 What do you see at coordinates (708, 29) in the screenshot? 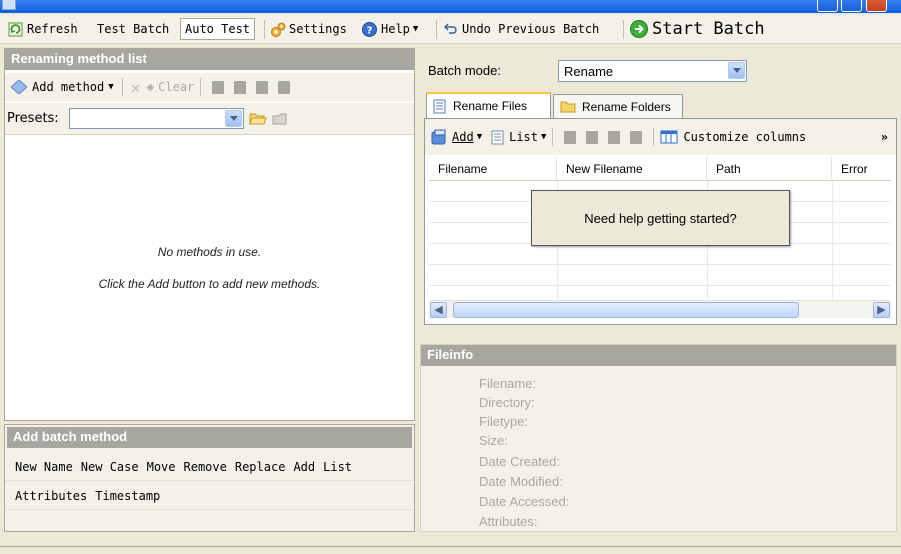
I see `start-batch-label: Start Batch` at bounding box center [708, 29].